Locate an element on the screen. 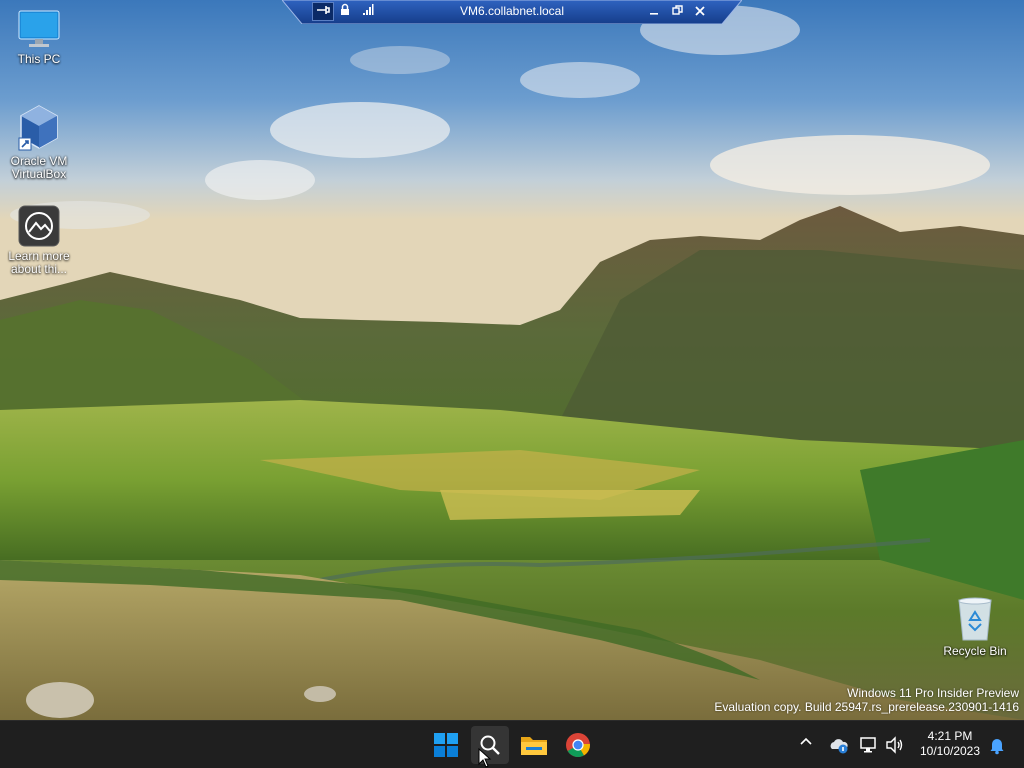 The image size is (1024, 768). restore-icon is located at coordinates (677, 12).